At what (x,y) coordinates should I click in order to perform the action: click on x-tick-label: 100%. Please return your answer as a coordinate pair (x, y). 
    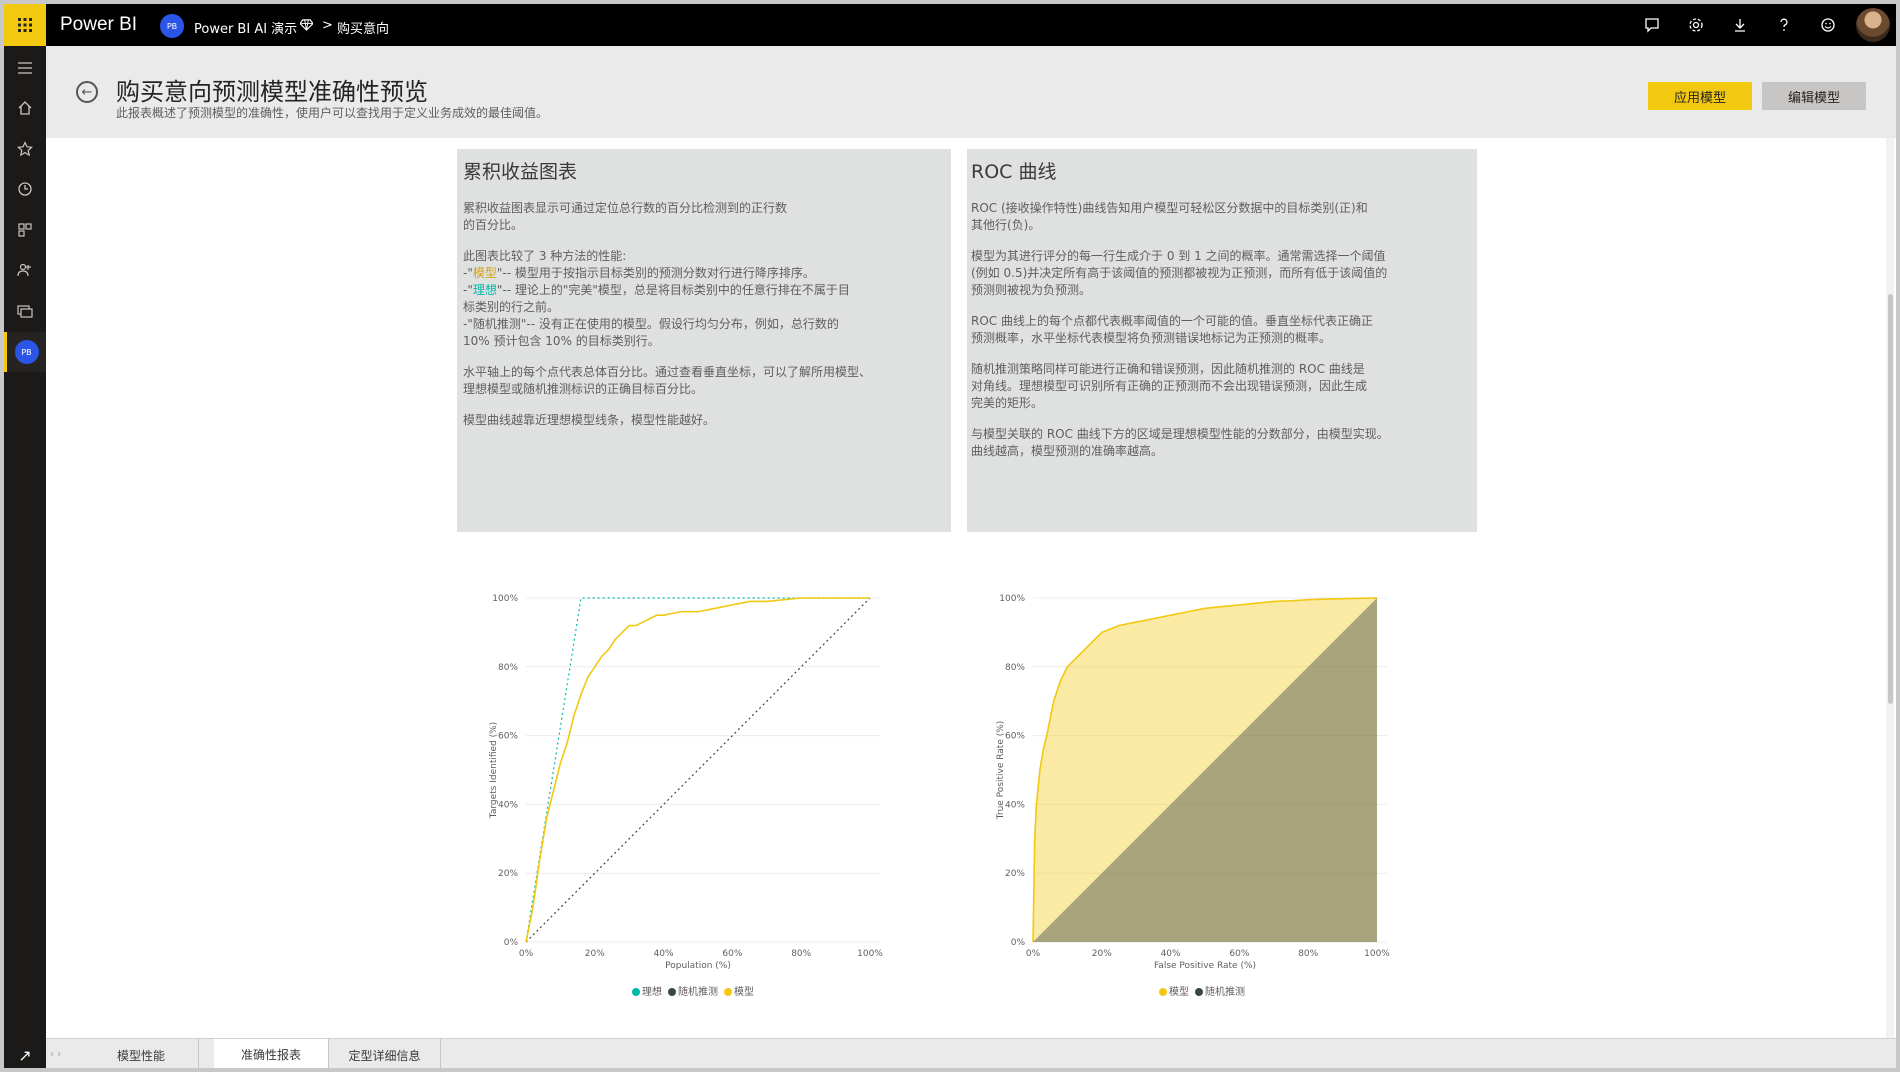
    Looking at the image, I should click on (870, 954).